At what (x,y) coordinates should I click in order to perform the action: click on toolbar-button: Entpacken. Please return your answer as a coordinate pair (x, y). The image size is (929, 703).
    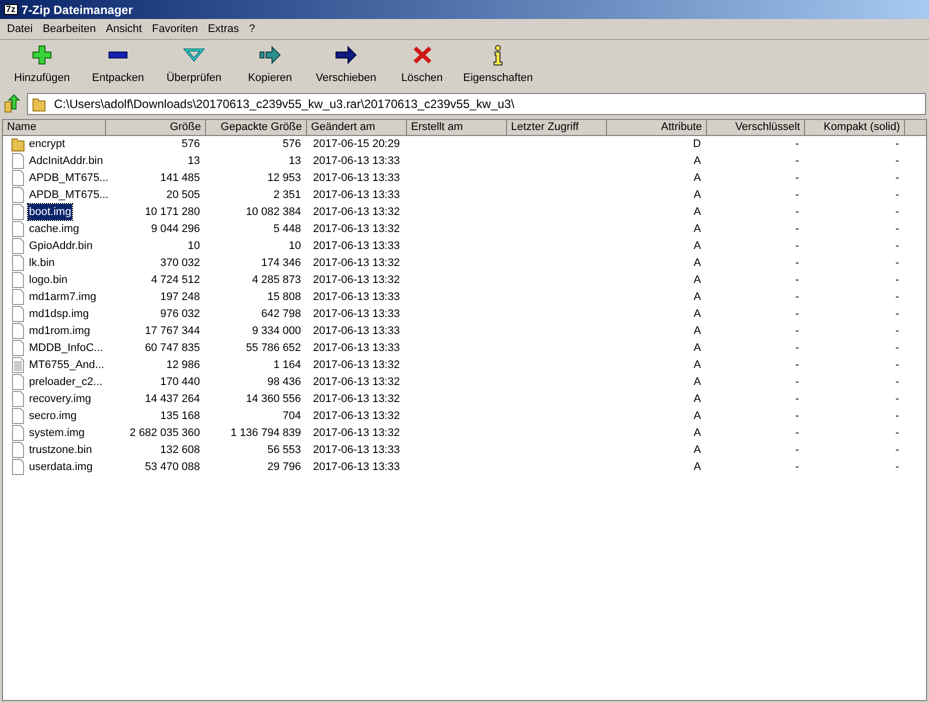
    Looking at the image, I should click on (118, 65).